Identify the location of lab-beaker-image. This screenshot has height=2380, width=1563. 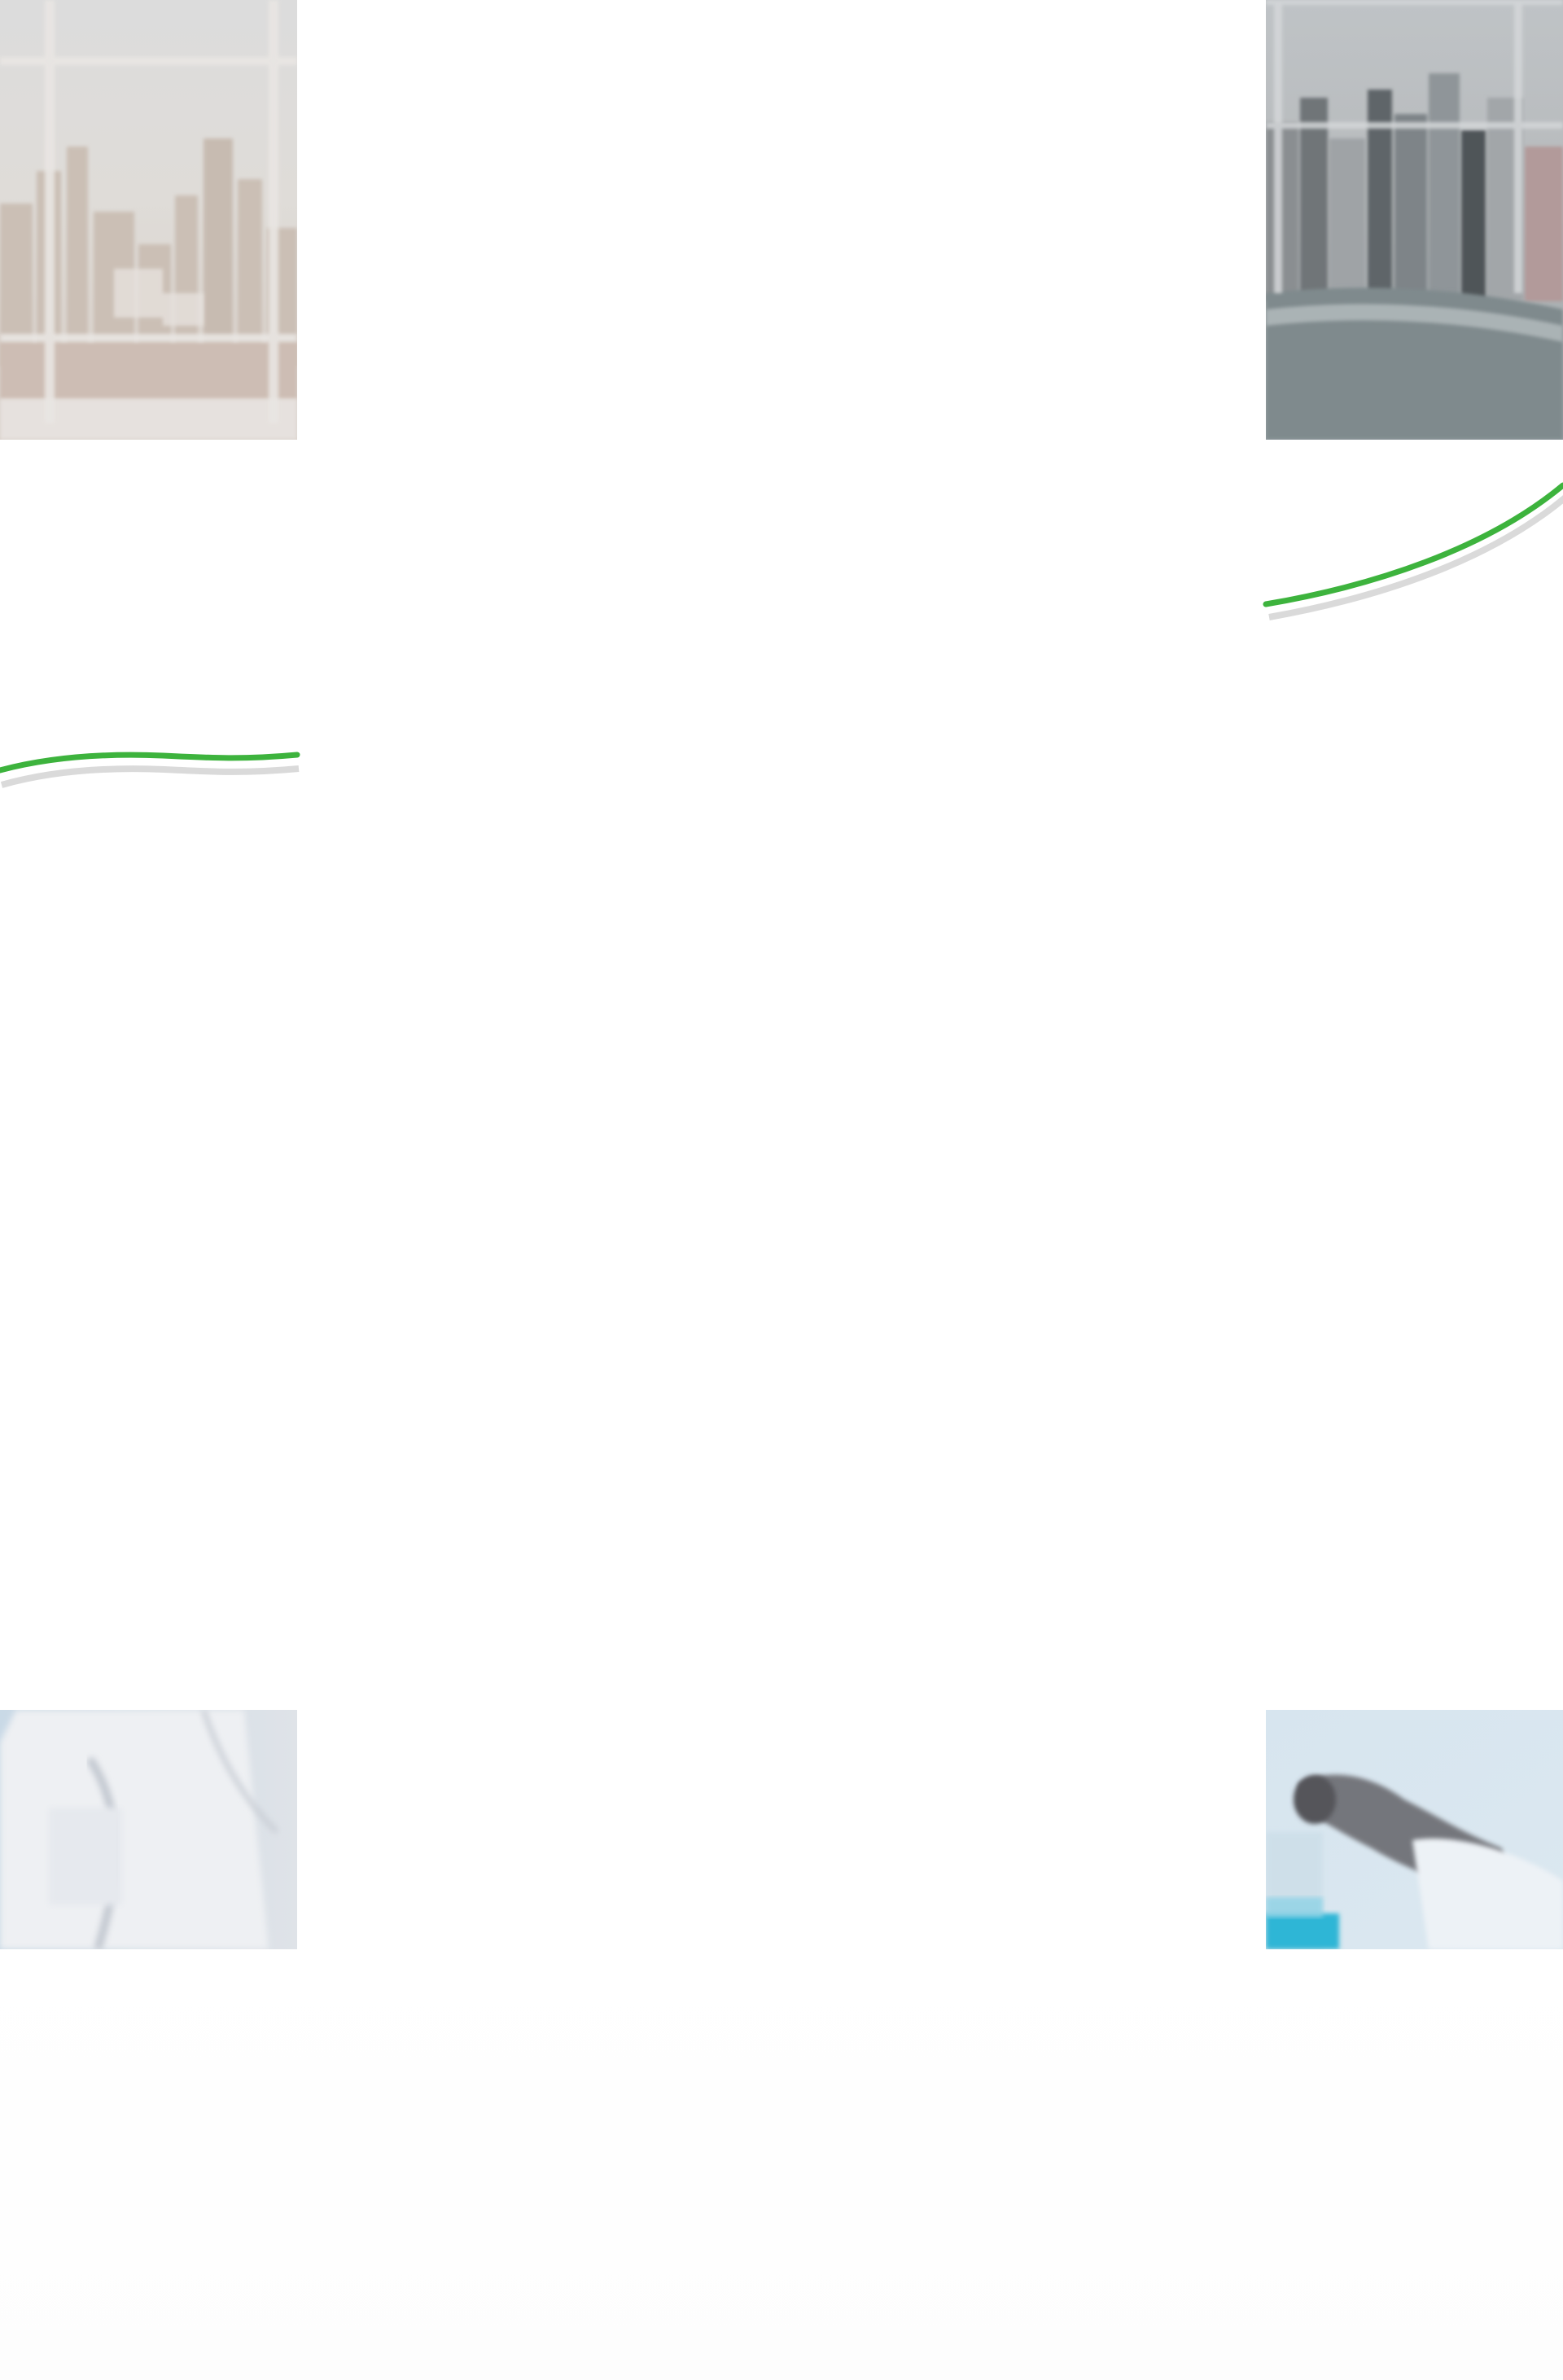
(1414, 1829).